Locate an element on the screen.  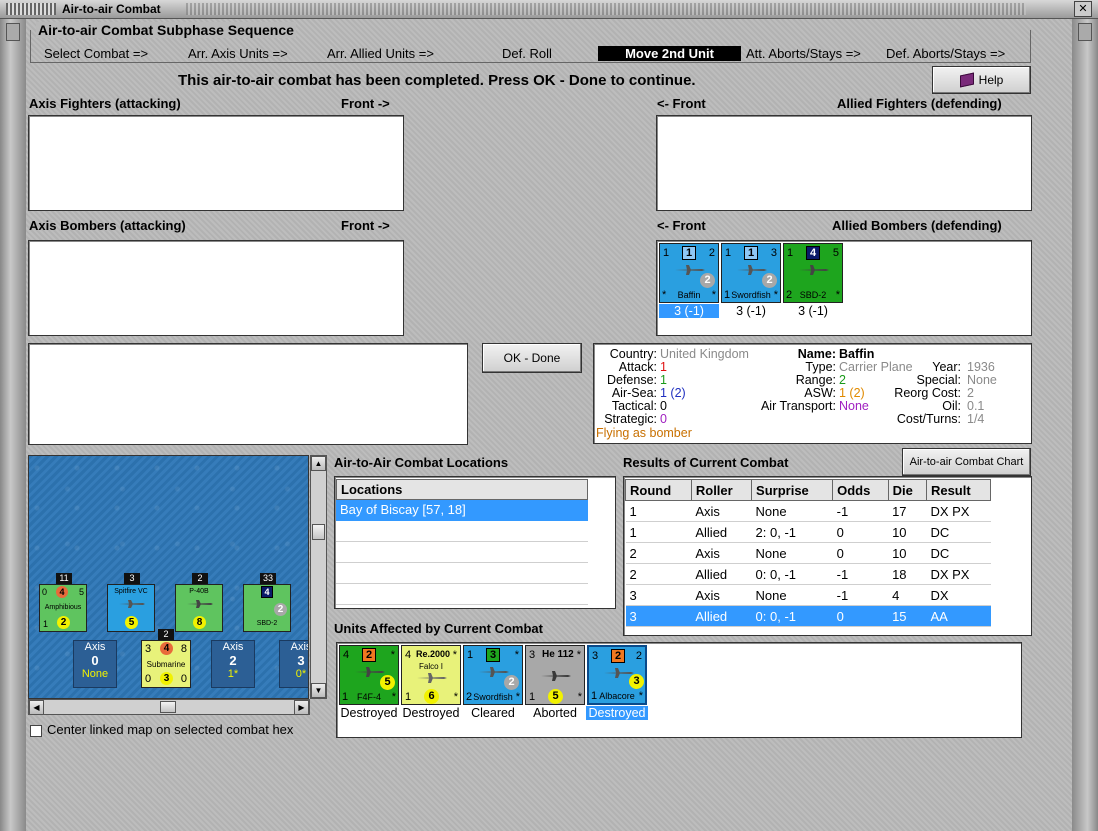
scroll-left-icon: ◀ is located at coordinates (36, 707).